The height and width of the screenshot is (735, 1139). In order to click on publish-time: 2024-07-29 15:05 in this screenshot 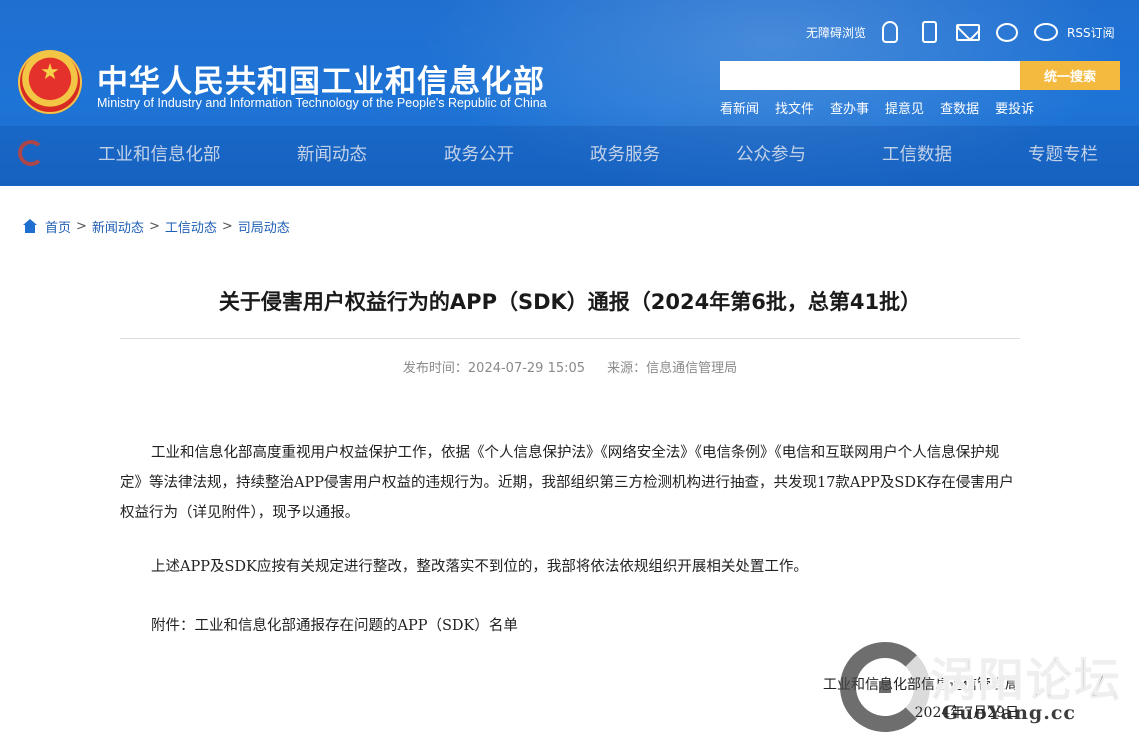, I will do `click(526, 368)`.